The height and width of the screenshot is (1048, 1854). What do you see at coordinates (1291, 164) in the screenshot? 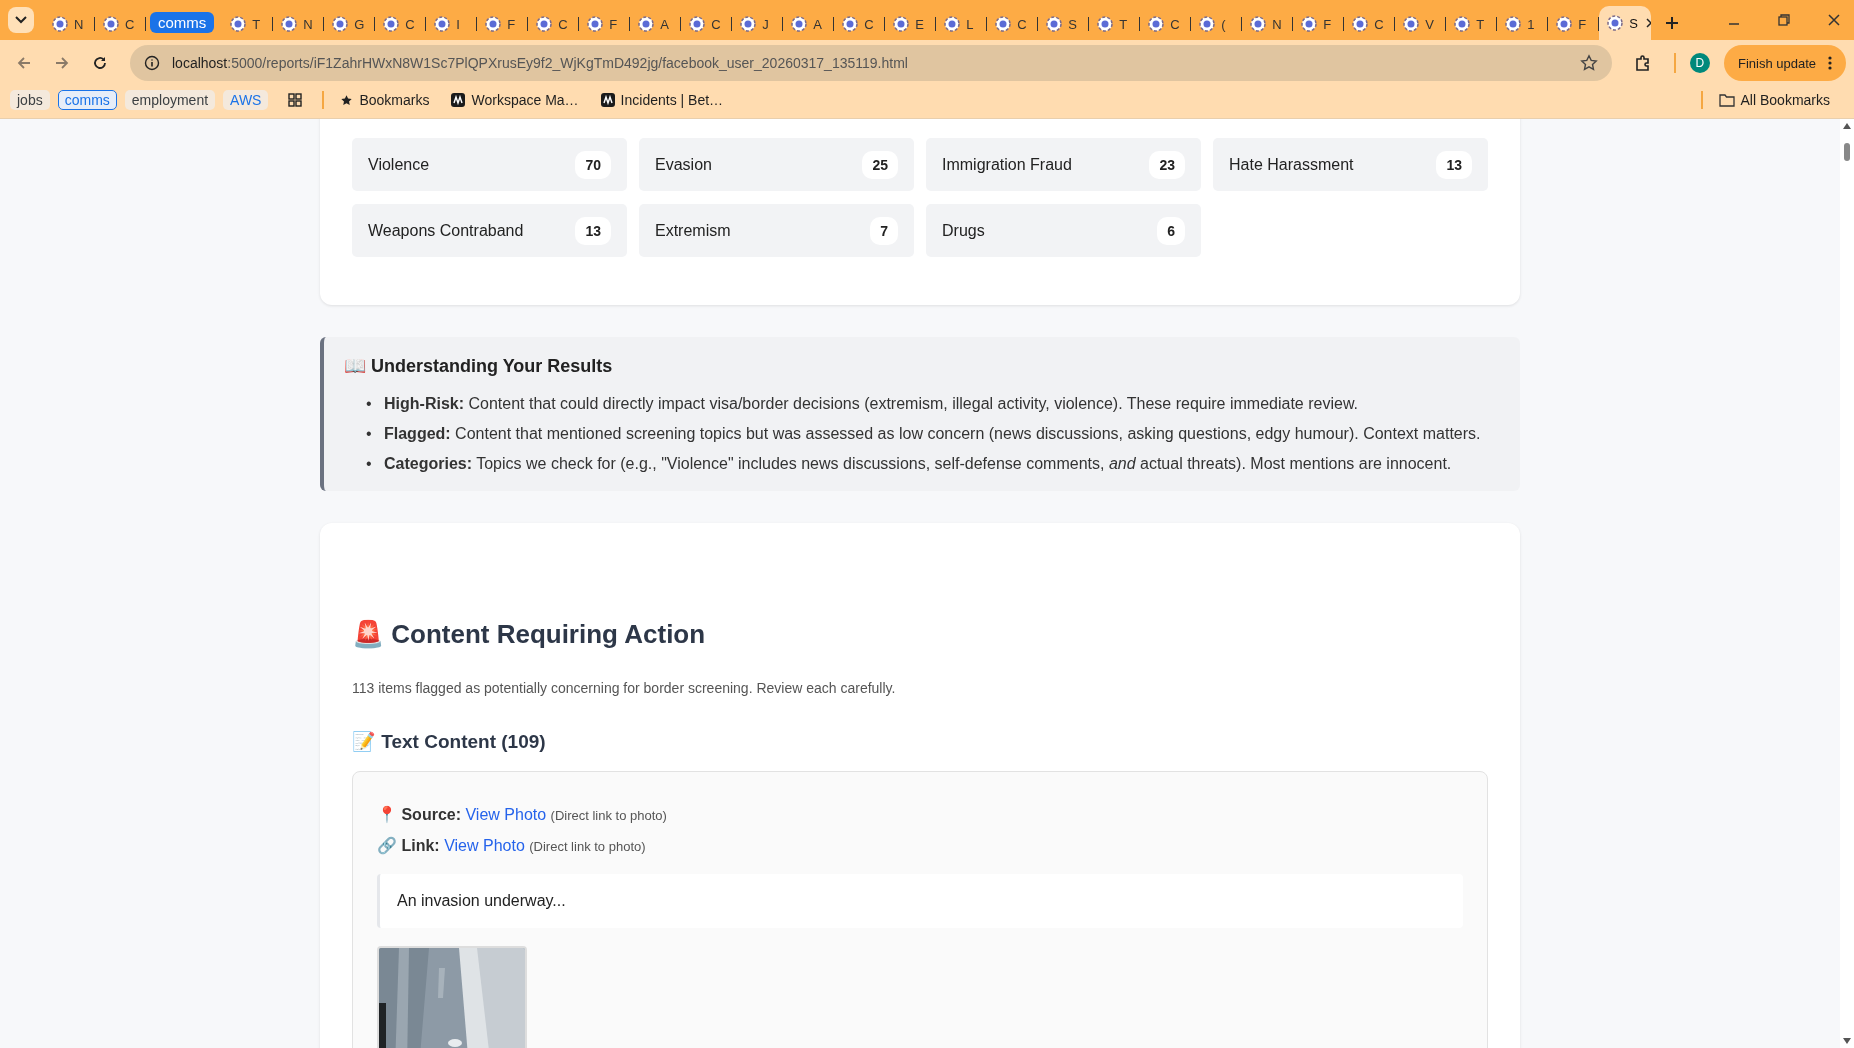
I see `category-name: Hate Harassment` at bounding box center [1291, 164].